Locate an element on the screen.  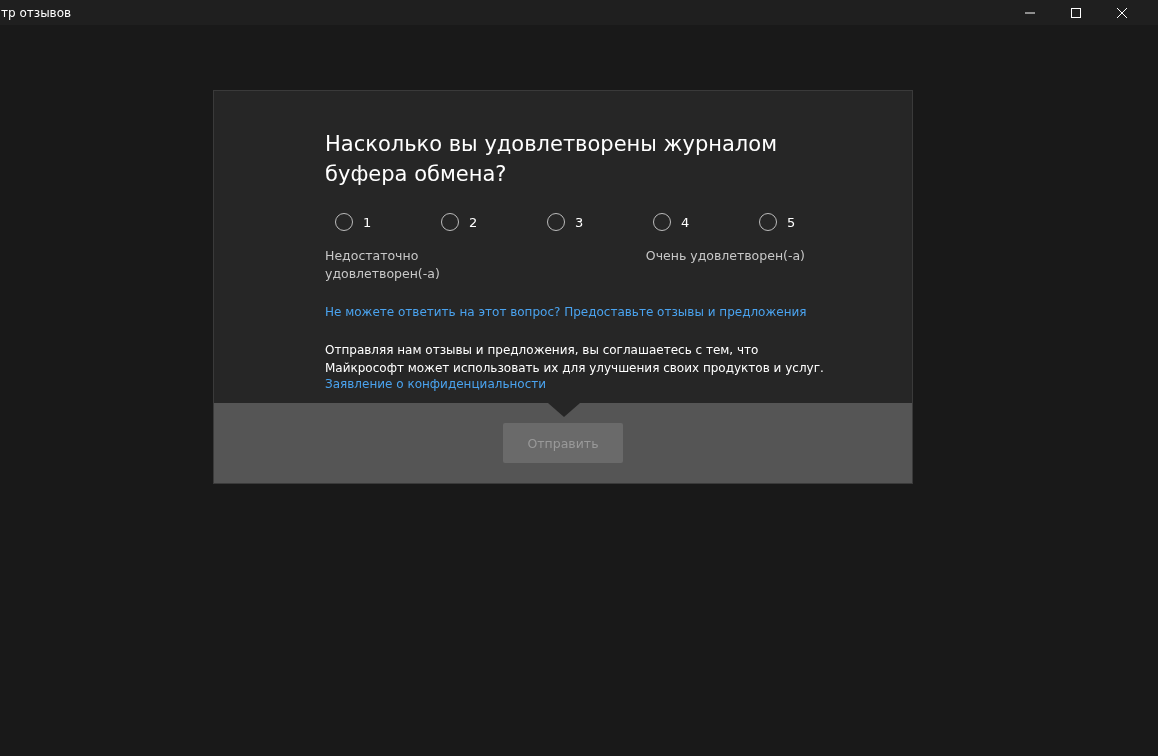
rating-radio: 3 is located at coordinates (600, 222).